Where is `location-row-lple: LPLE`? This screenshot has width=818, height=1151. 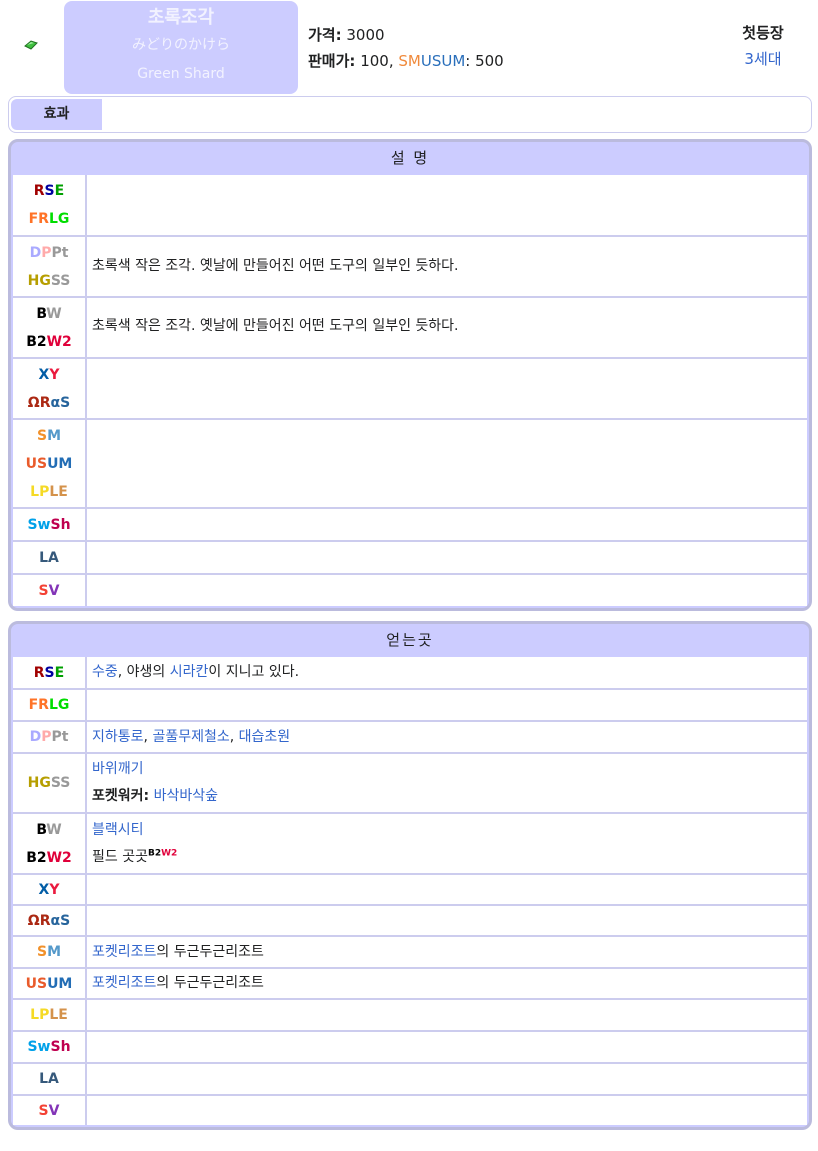
location-row-lple: LPLE is located at coordinates (410, 1014).